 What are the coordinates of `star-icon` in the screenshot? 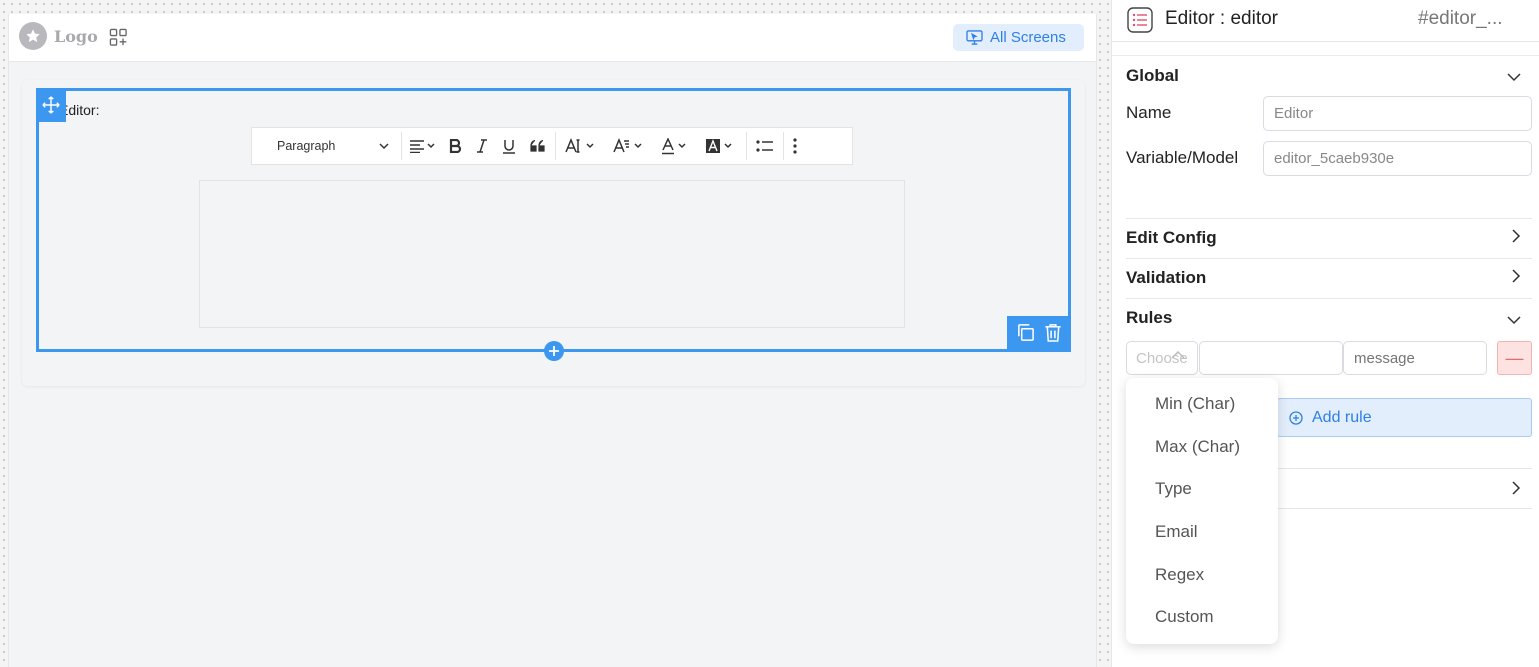 It's located at (33, 36).